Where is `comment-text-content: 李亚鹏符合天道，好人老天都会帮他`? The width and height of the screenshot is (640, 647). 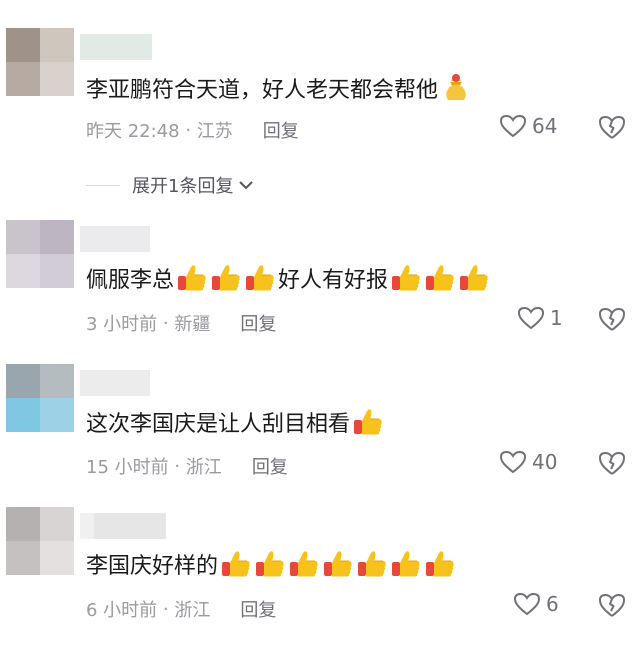
comment-text-content: 李亚鹏符合天道，好人老天都会帮他 is located at coordinates (262, 90).